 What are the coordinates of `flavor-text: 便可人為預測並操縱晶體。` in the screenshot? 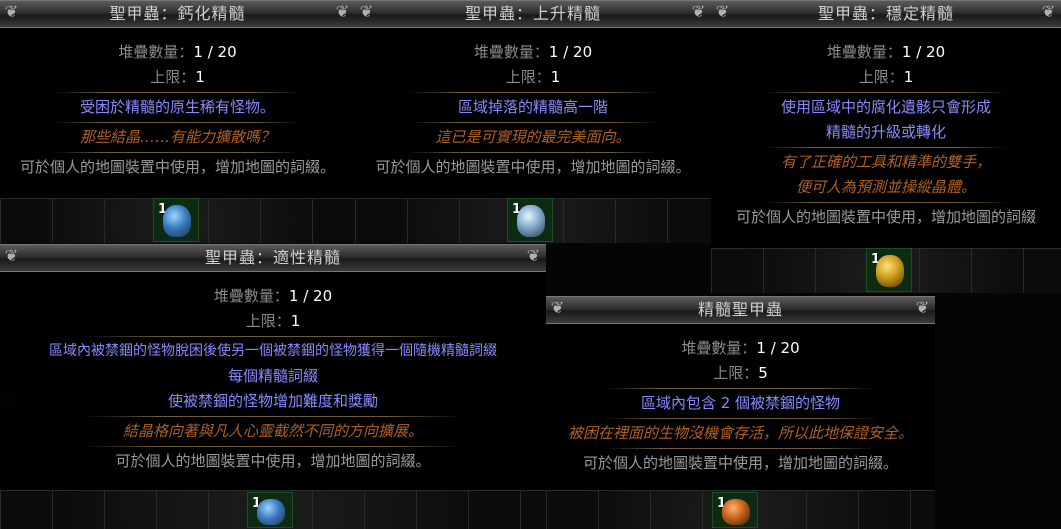 It's located at (885, 187).